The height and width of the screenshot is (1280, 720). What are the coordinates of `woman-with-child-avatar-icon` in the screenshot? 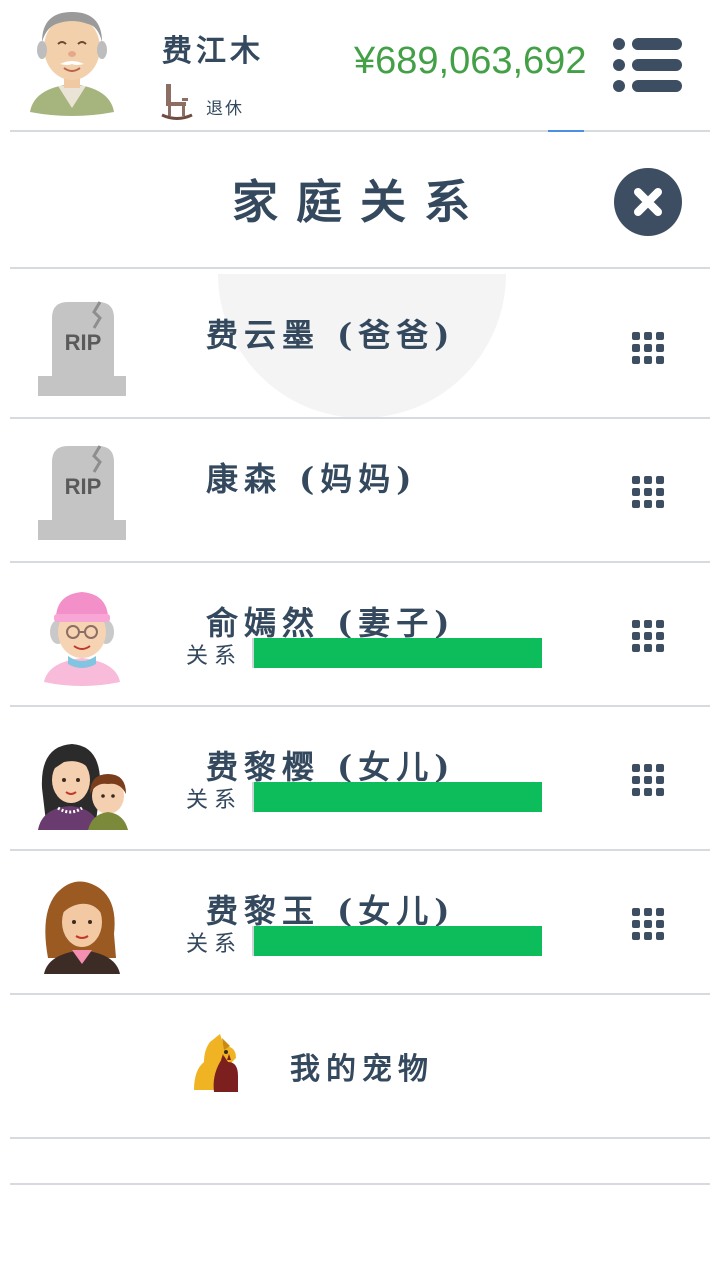 It's located at (83, 787).